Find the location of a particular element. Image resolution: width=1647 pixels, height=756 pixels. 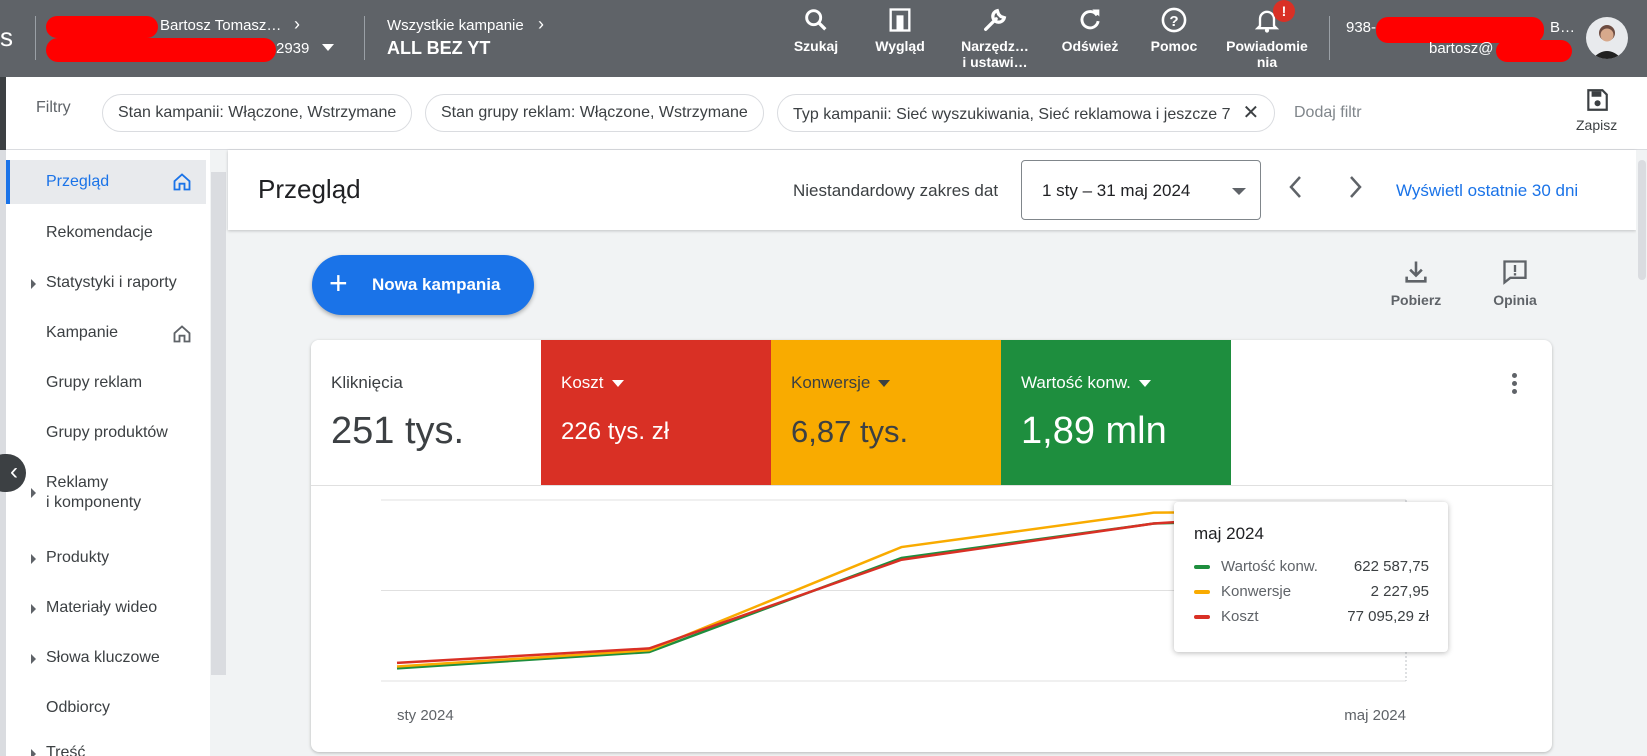

sidebar-item-ad-groups: Grupy reklam is located at coordinates (106, 385).